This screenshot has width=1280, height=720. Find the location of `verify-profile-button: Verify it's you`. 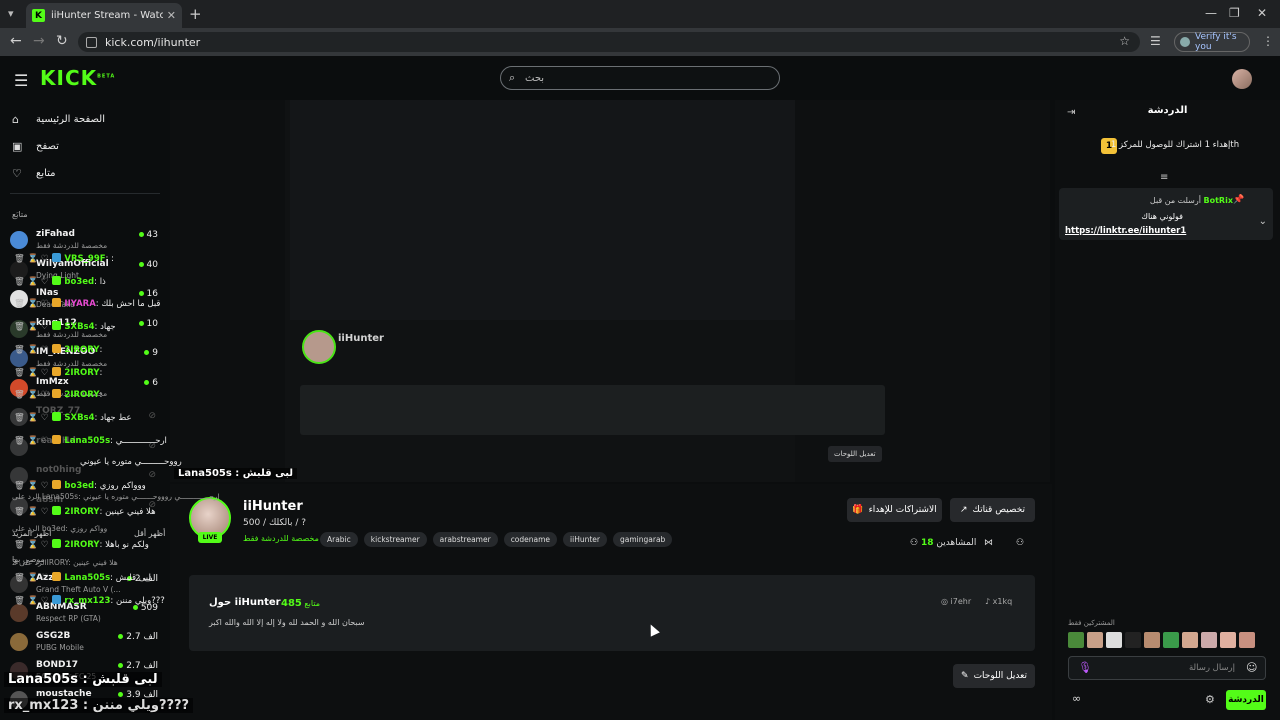

verify-profile-button: Verify it's you is located at coordinates (1212, 42).